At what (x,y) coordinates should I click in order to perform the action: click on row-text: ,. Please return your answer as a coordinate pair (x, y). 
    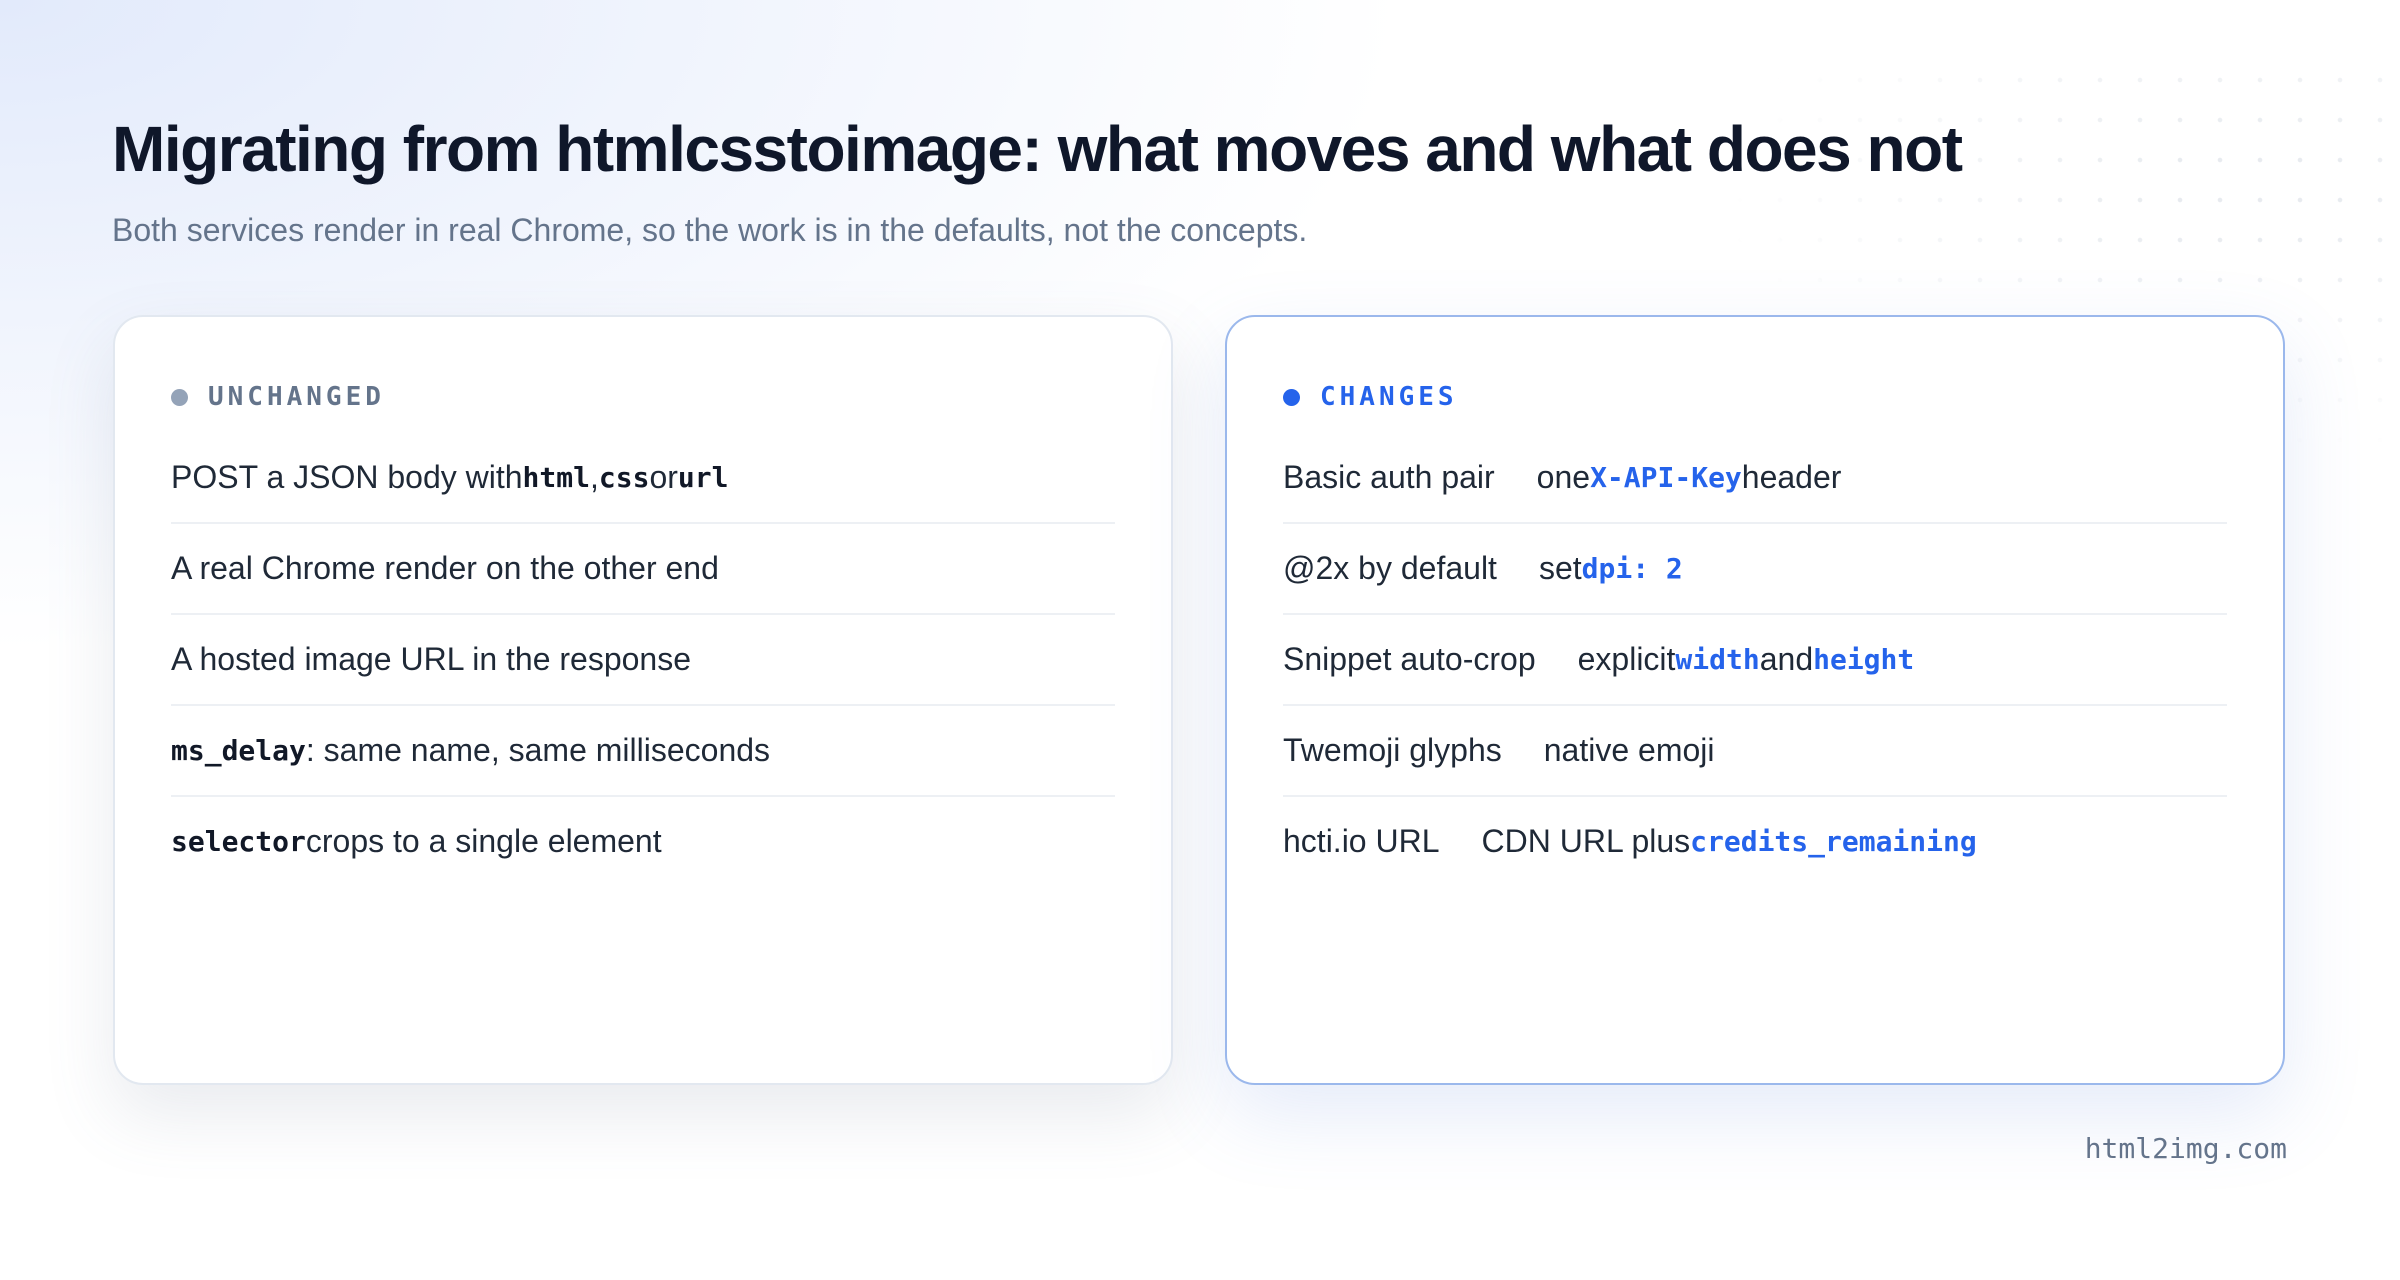
    Looking at the image, I should click on (594, 477).